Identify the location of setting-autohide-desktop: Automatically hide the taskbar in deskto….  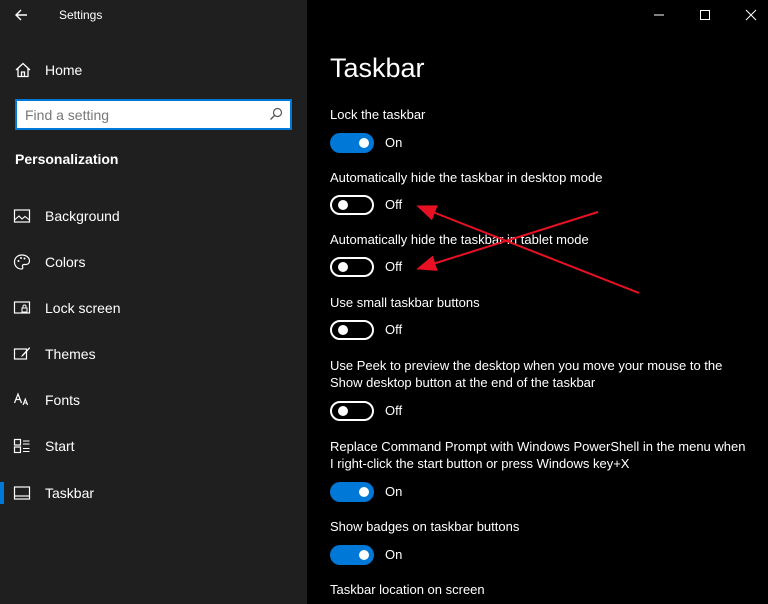
(540, 192).